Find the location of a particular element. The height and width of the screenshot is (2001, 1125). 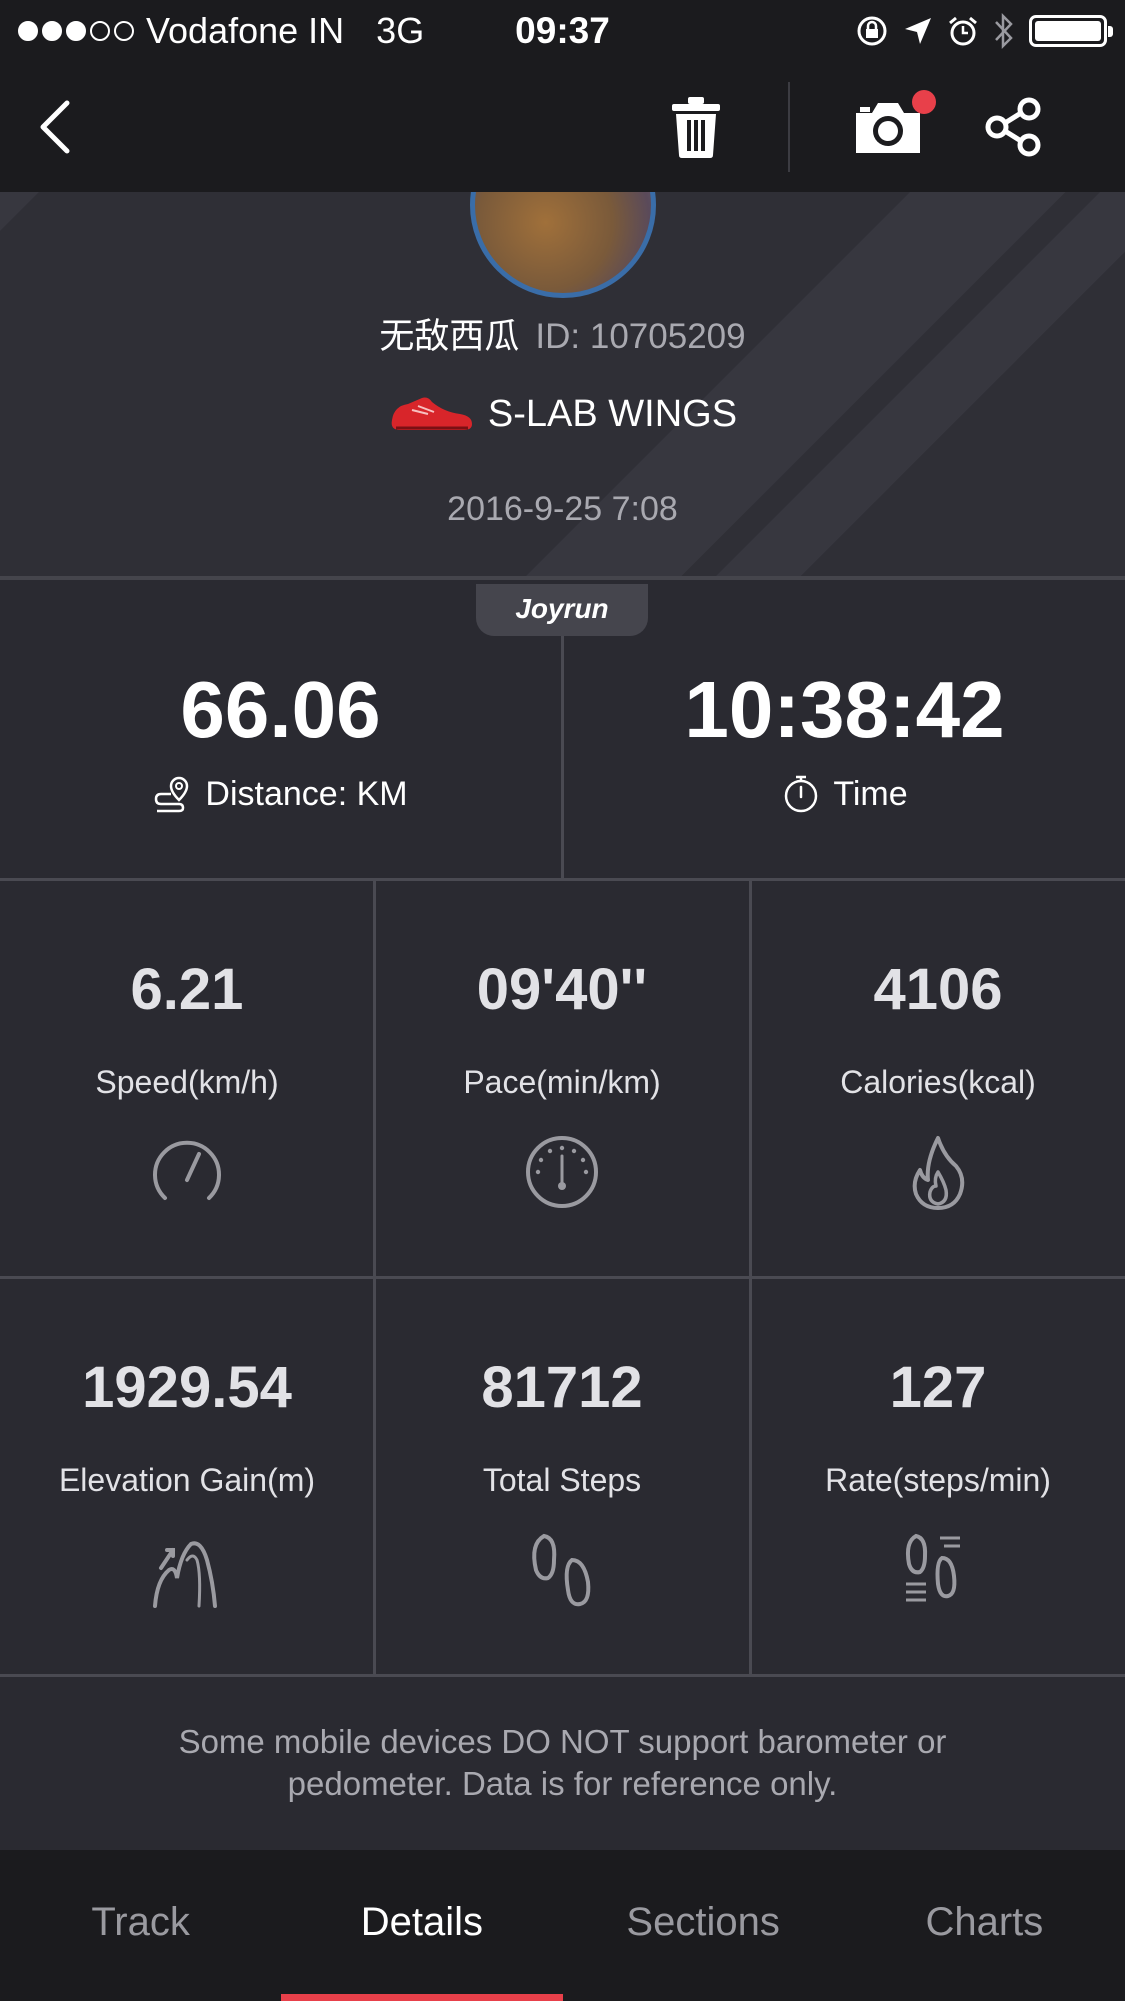

speed-value: 6.21 is located at coordinates (187, 989).